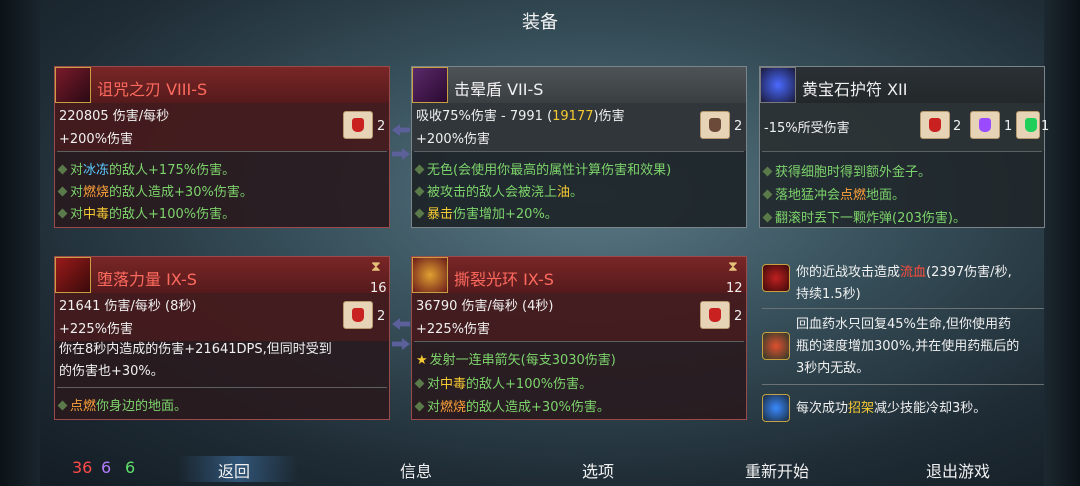  I want to click on lacerating-aura-icon, so click(430, 275).